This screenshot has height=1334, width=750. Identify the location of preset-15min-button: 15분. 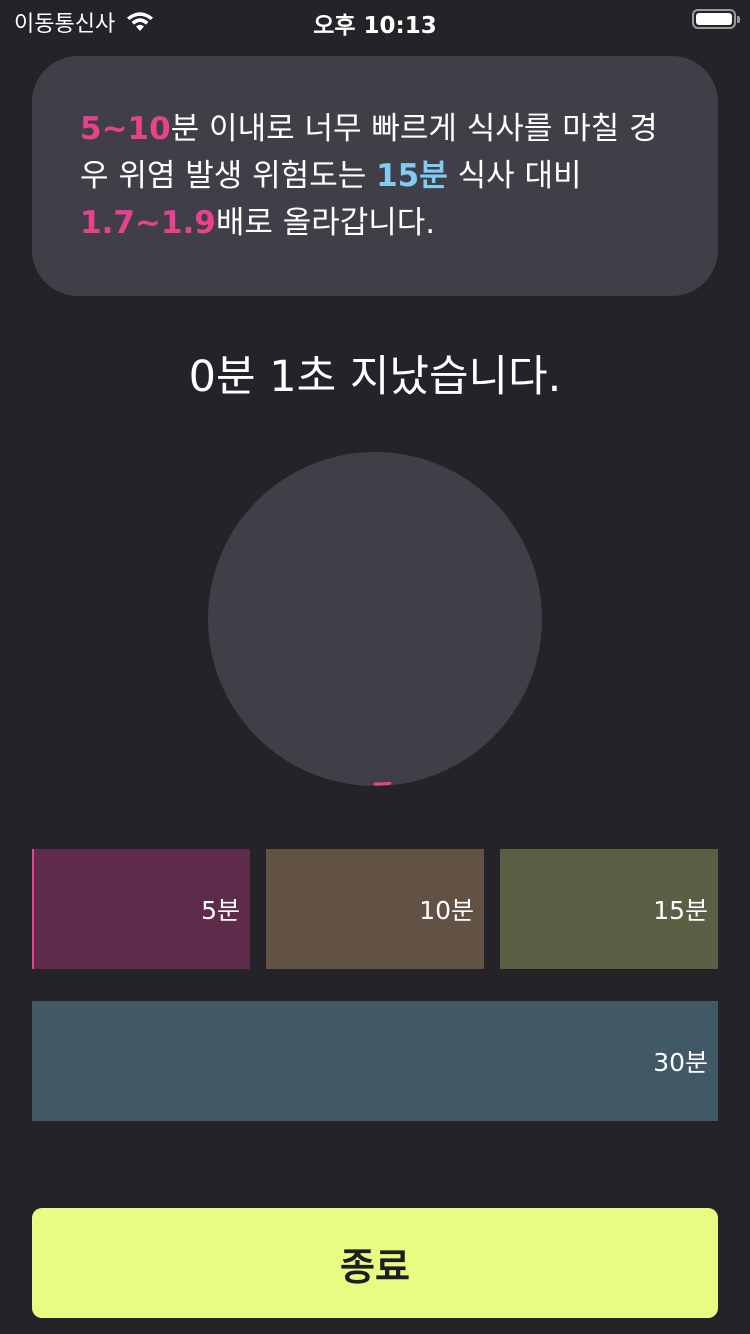
(609, 909).